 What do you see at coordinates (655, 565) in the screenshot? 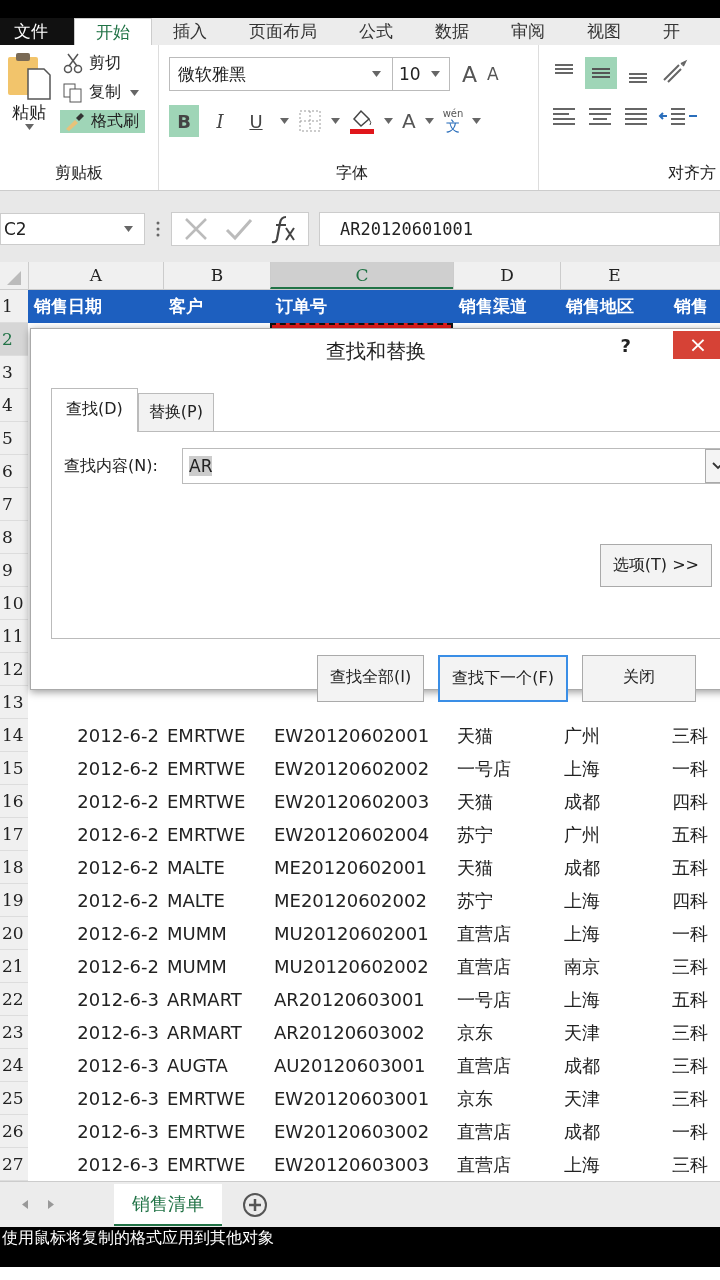
I see `options-button: 选项(T) >>` at bounding box center [655, 565].